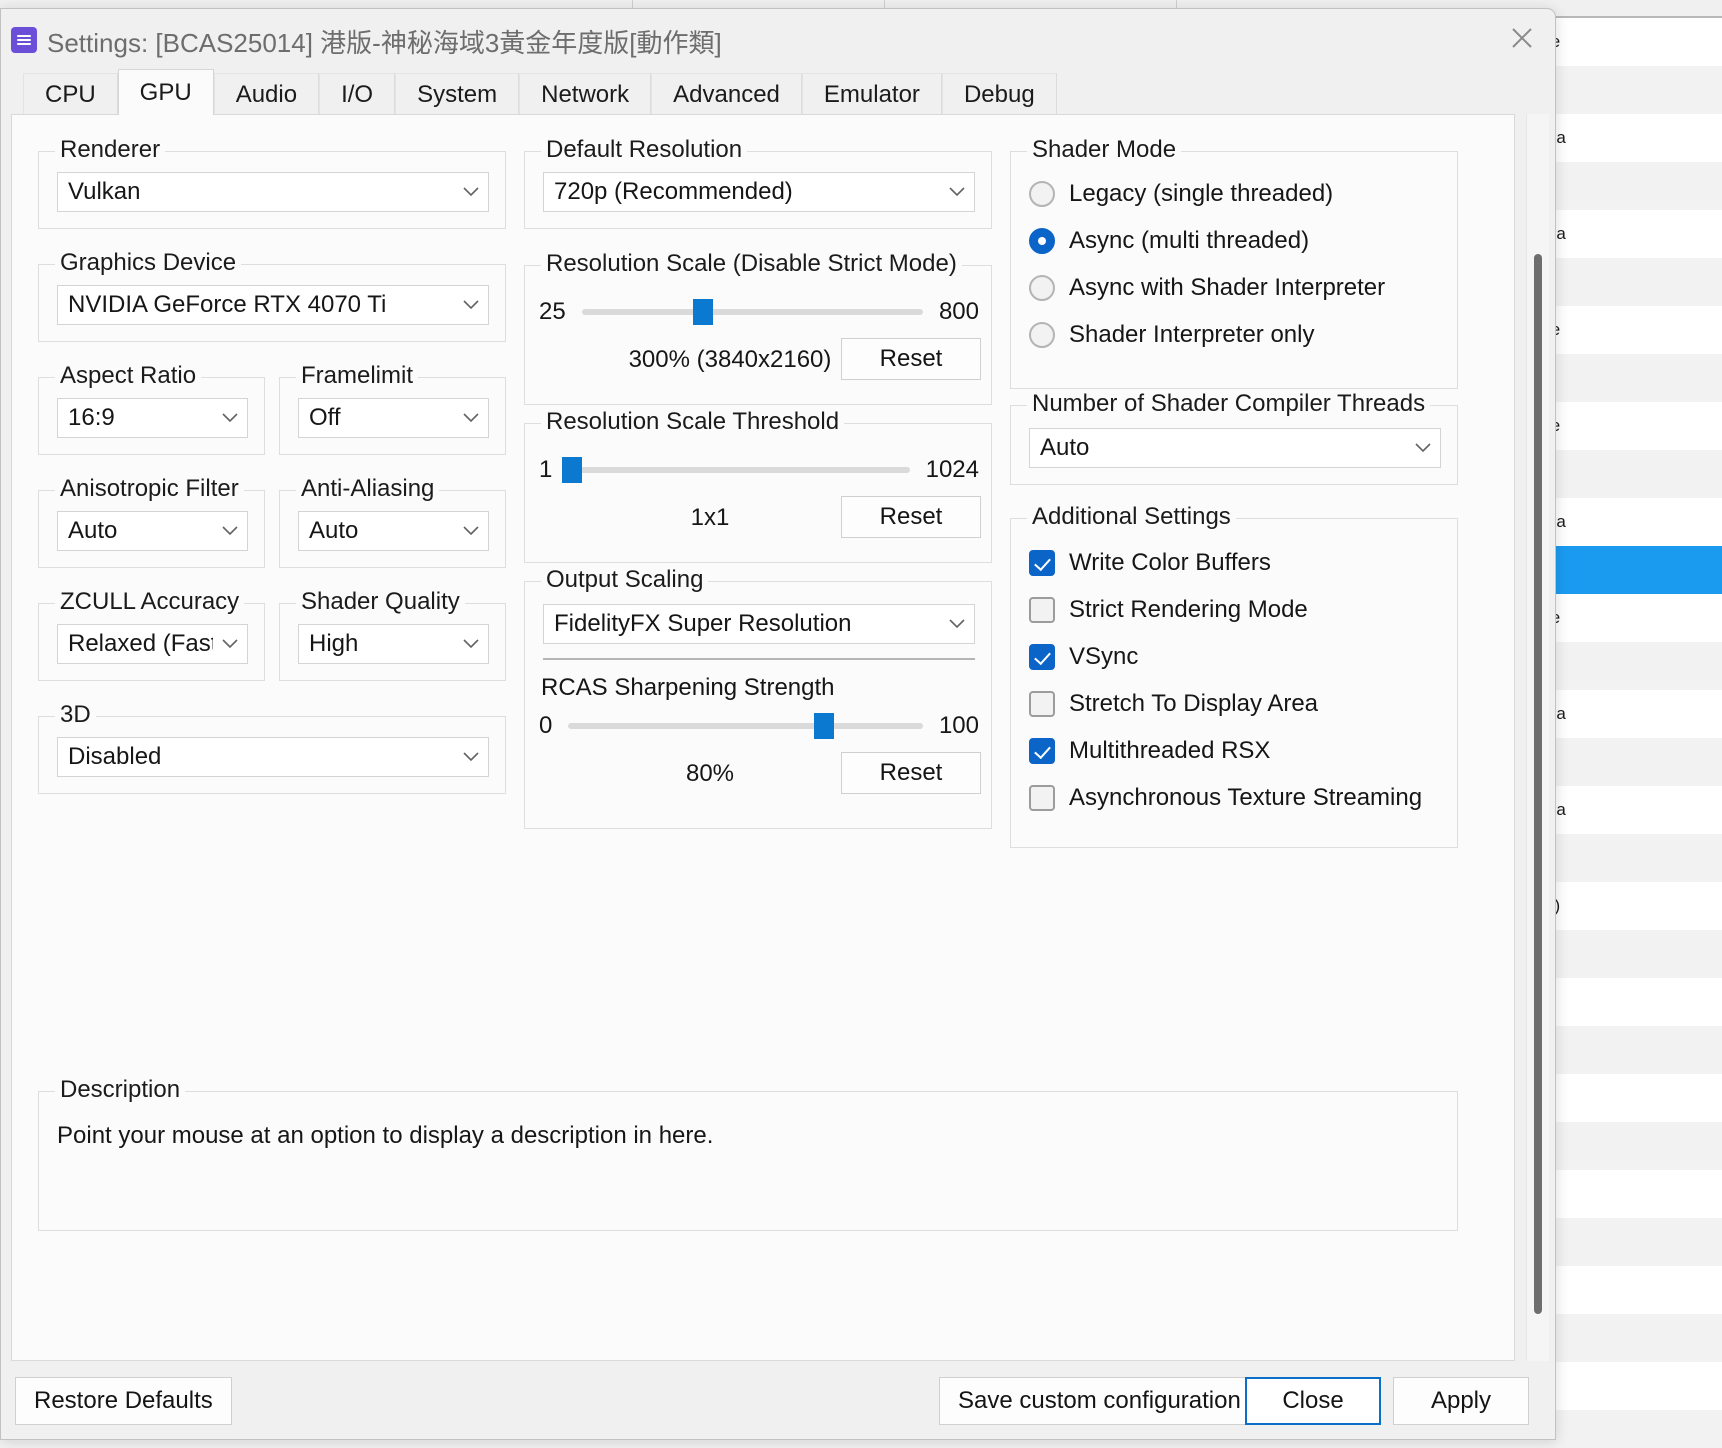 The width and height of the screenshot is (1722, 1448). I want to click on restore-defaults-button: Restore Defaults, so click(123, 1401).